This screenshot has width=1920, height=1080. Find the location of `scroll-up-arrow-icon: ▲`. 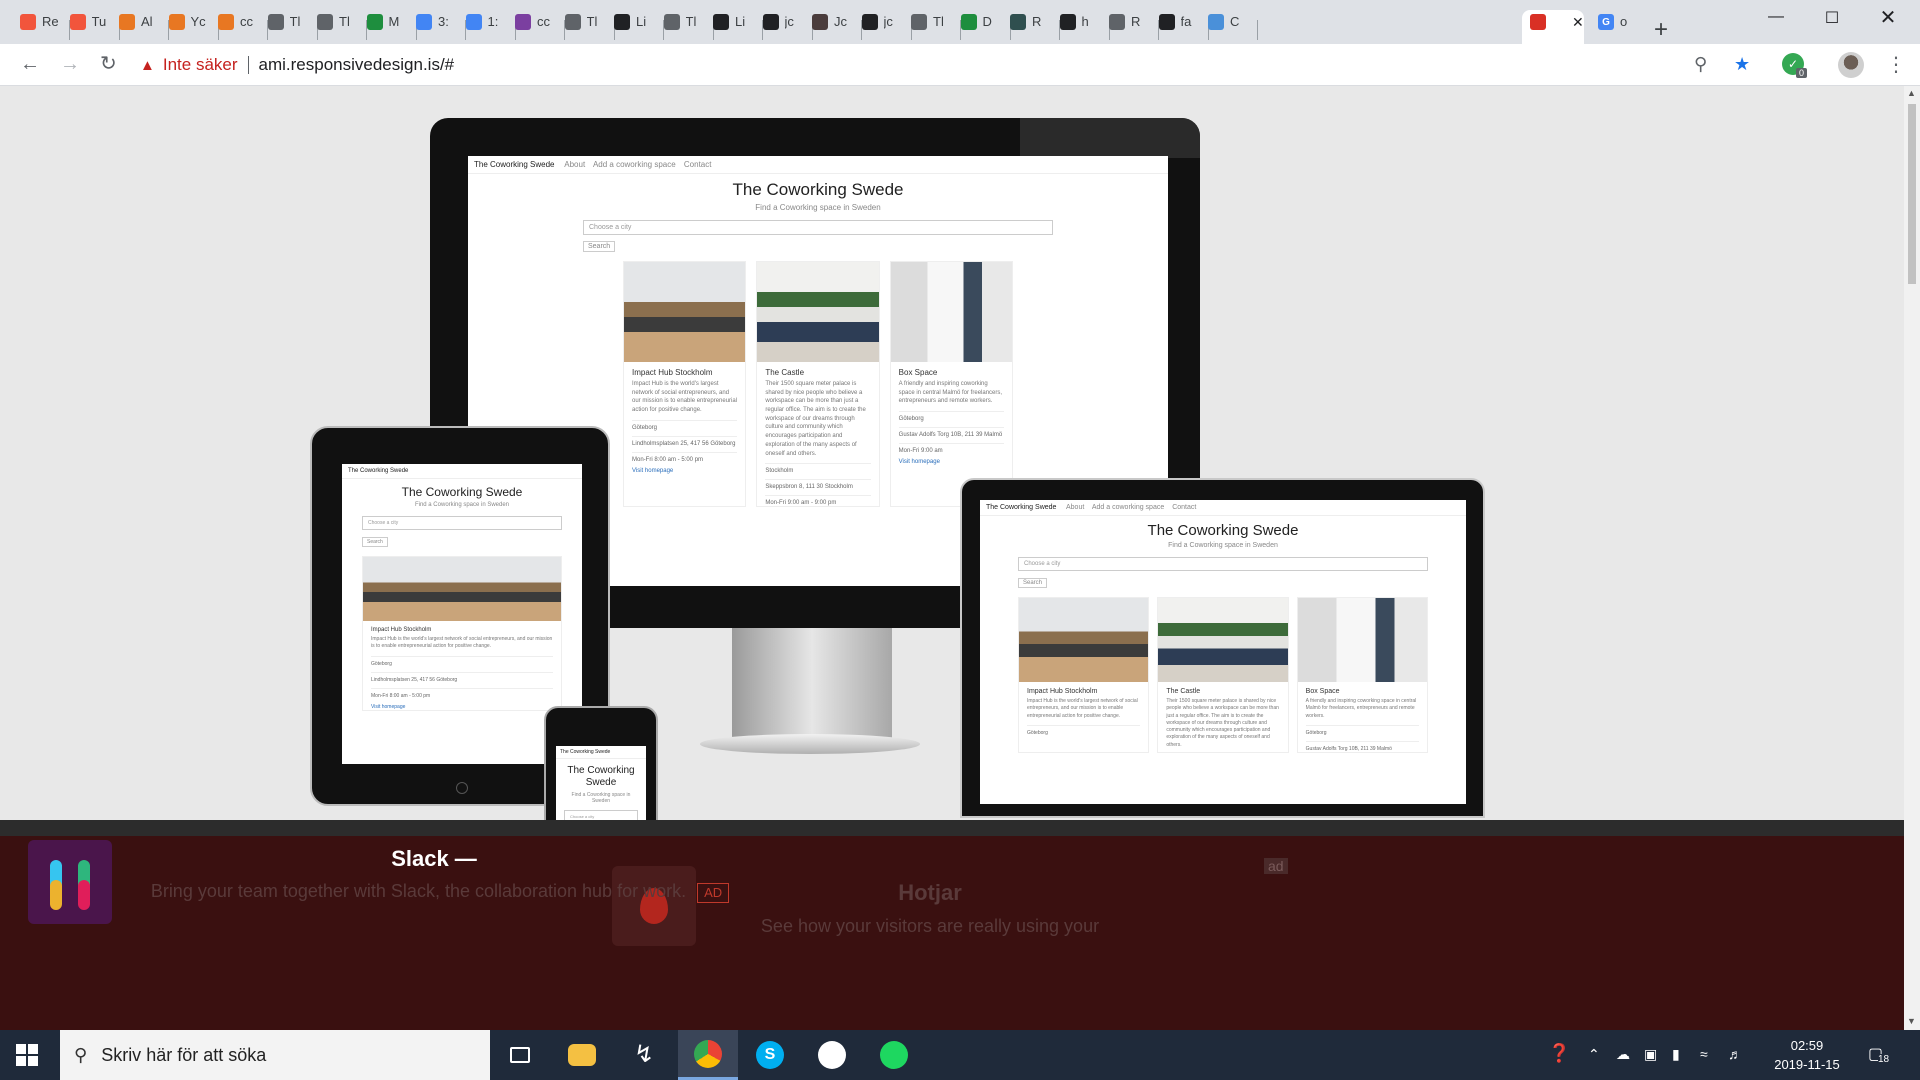

scroll-up-arrow-icon: ▲ is located at coordinates (1911, 93).